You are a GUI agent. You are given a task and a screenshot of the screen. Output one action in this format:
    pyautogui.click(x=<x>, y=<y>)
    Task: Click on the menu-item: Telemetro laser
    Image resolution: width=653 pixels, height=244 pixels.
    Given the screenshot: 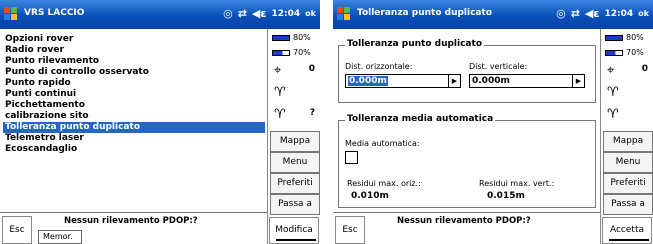 What is the action you would take?
    pyautogui.click(x=134, y=138)
    